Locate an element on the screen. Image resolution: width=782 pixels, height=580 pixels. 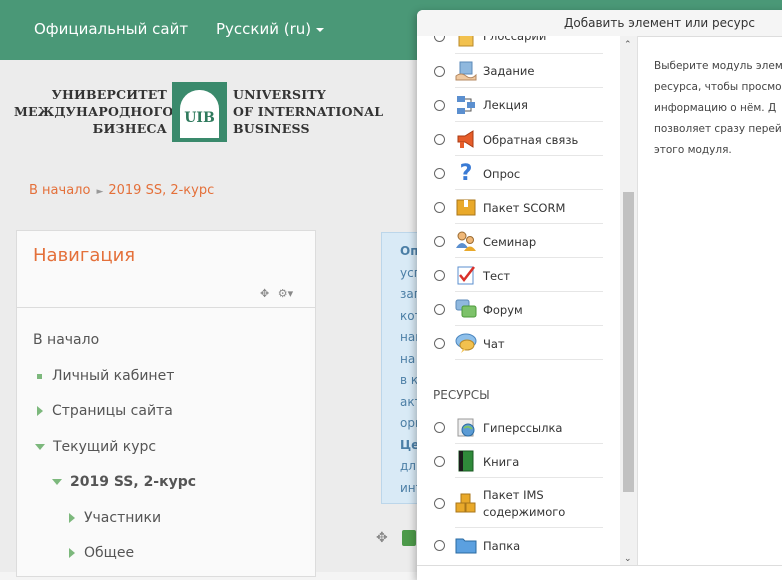
help-line: информацию о нём. Д is located at coordinates (715, 108).